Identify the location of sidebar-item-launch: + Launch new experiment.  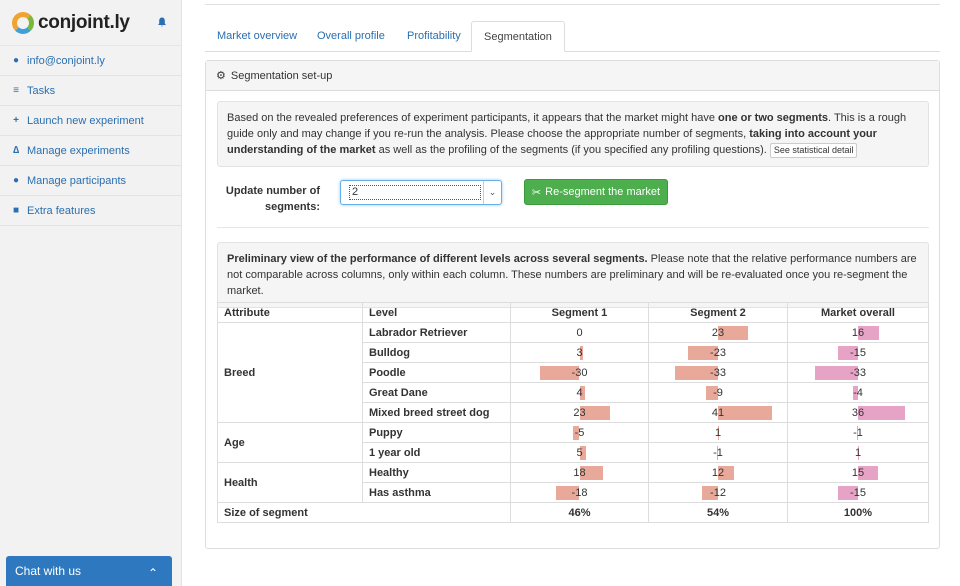
(90, 121).